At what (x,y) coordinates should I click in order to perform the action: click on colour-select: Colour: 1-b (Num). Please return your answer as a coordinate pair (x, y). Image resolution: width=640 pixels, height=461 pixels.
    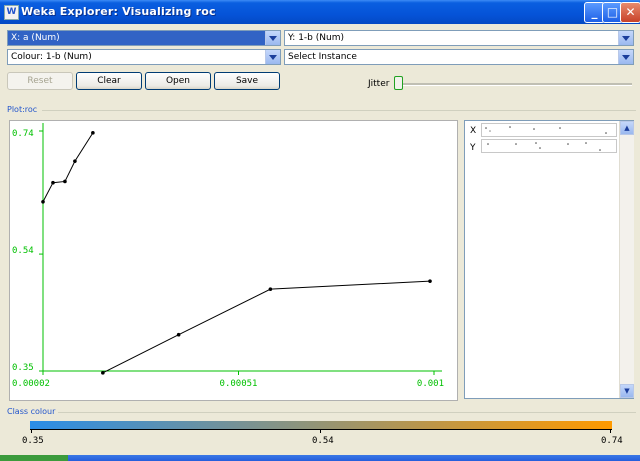
    Looking at the image, I should click on (144, 57).